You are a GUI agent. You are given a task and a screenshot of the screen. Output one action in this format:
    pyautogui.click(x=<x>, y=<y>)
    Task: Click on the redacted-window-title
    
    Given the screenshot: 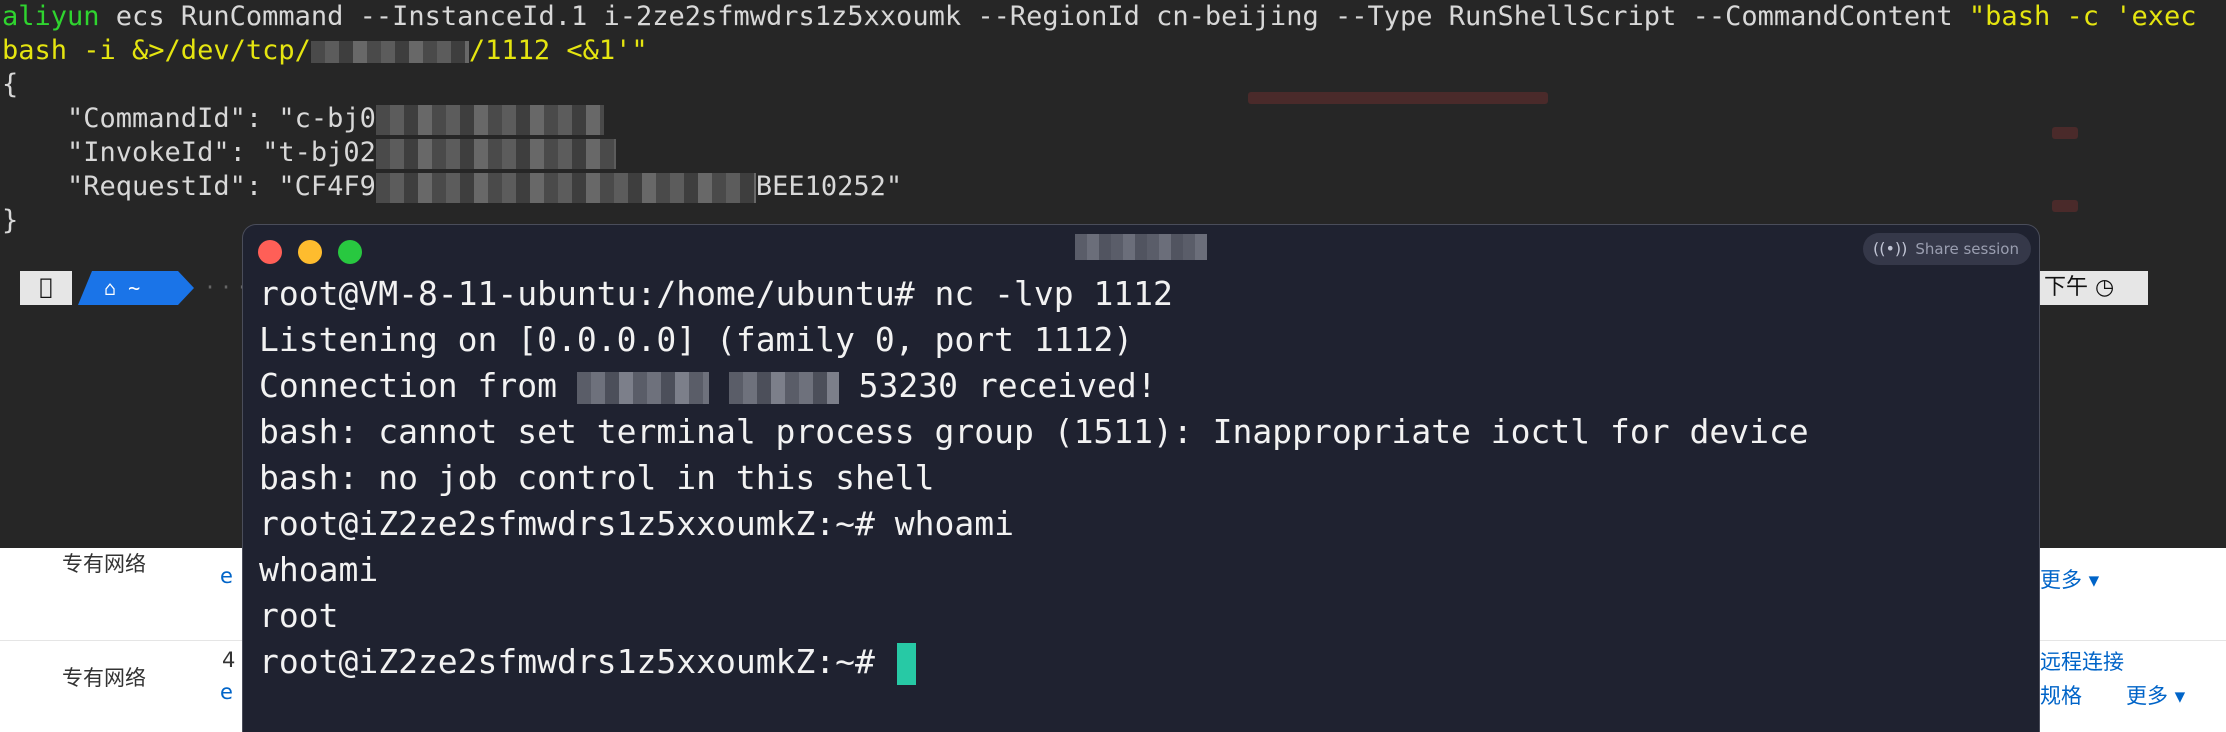 What is the action you would take?
    pyautogui.click(x=1141, y=247)
    